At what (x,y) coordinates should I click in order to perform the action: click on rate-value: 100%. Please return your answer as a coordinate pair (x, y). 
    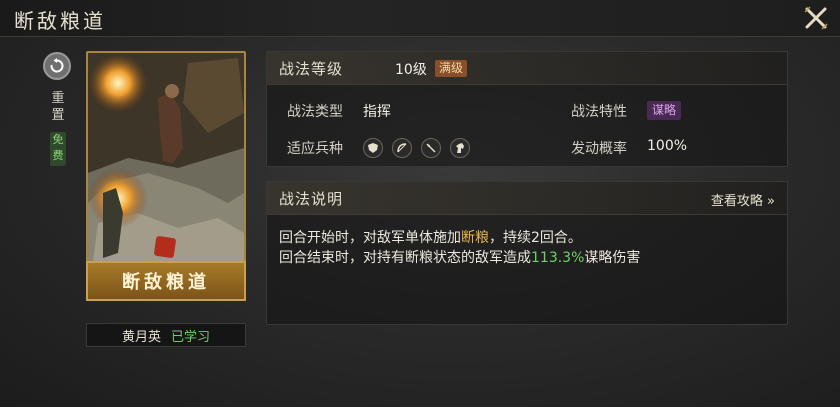
    Looking at the image, I should click on (667, 146).